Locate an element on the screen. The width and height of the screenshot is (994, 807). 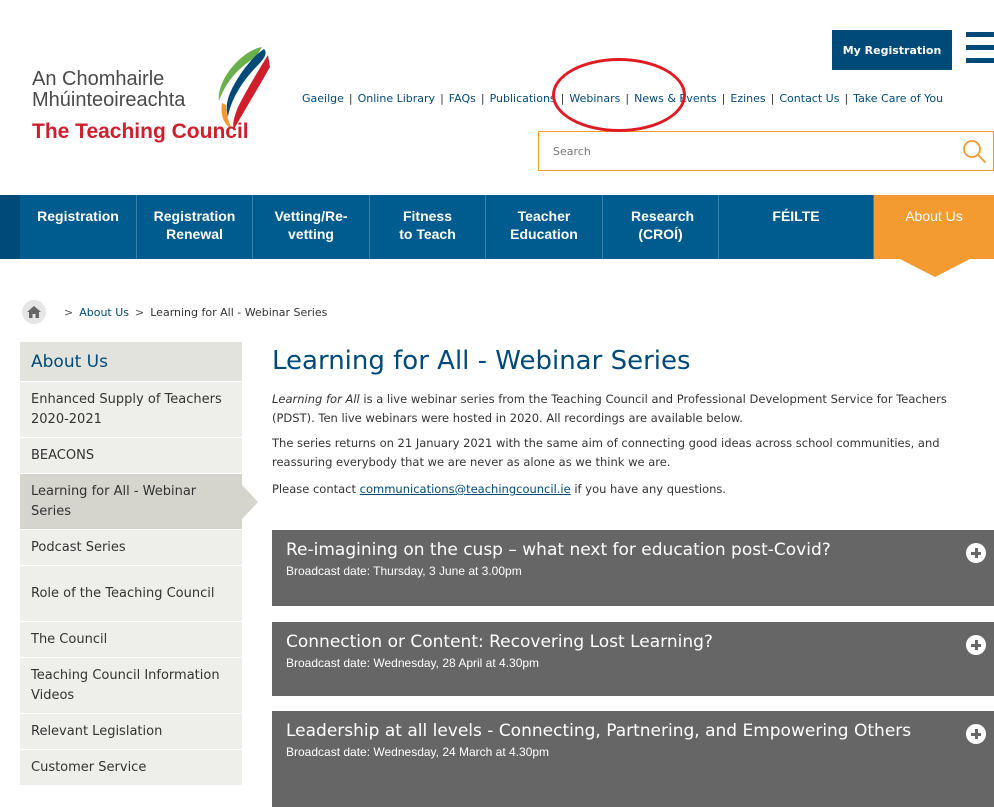
logo-text-irish-2: Mhúinteoireachta is located at coordinates (109, 100).